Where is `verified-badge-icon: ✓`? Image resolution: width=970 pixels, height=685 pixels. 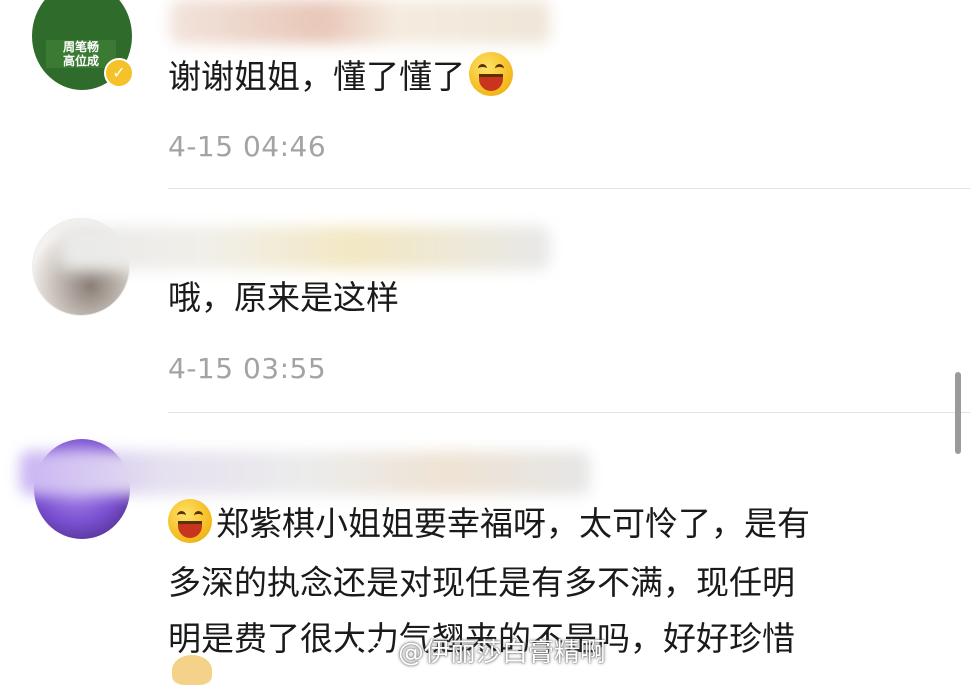
verified-badge-icon: ✓ is located at coordinates (119, 73).